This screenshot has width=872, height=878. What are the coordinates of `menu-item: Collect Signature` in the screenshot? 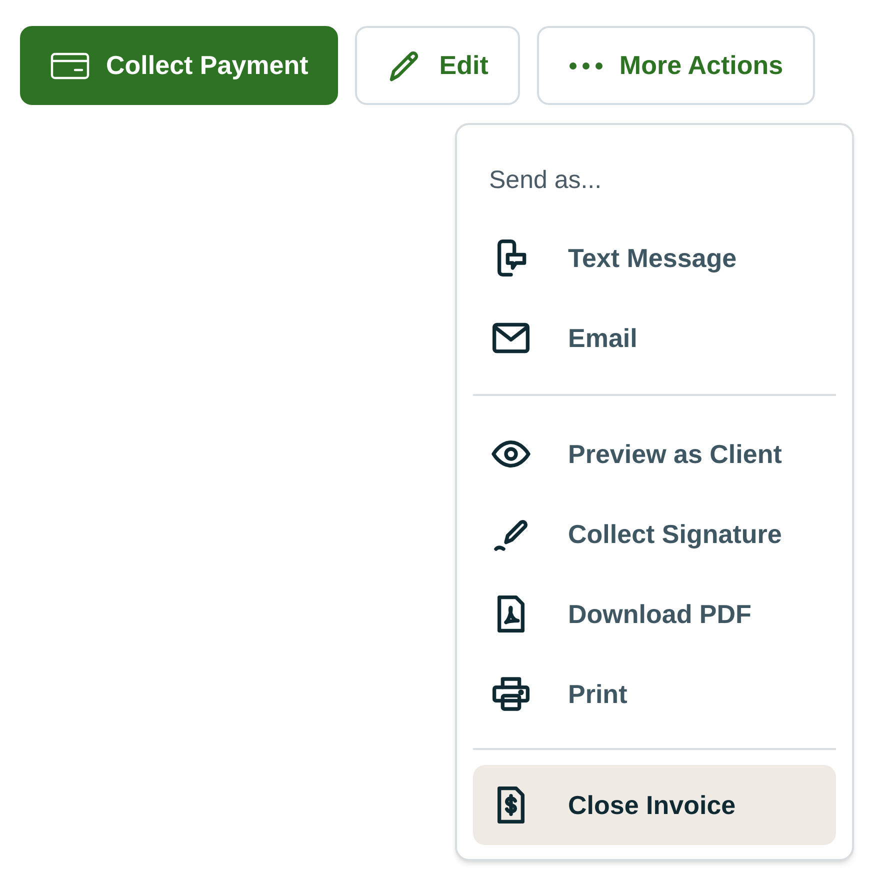 It's located at (654, 534).